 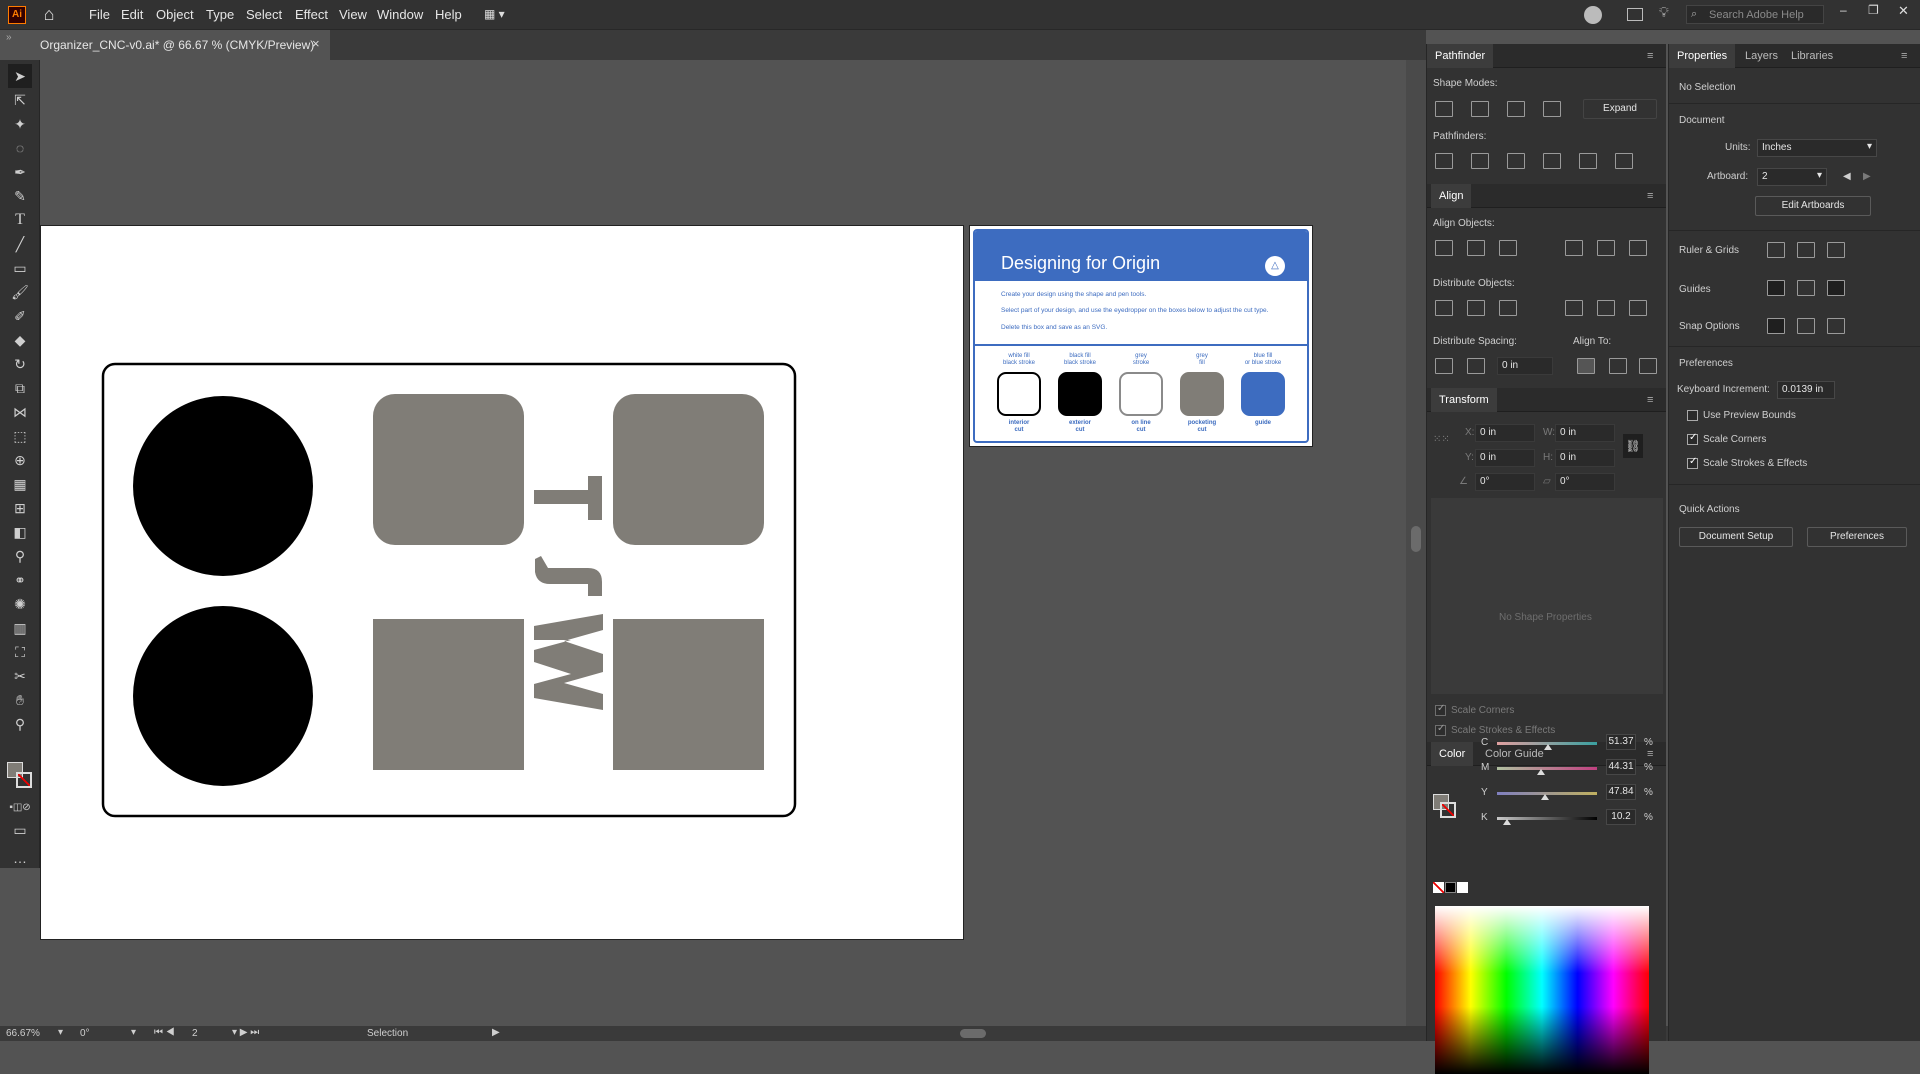 I want to click on channel-m-thumb, so click(x=1541, y=772).